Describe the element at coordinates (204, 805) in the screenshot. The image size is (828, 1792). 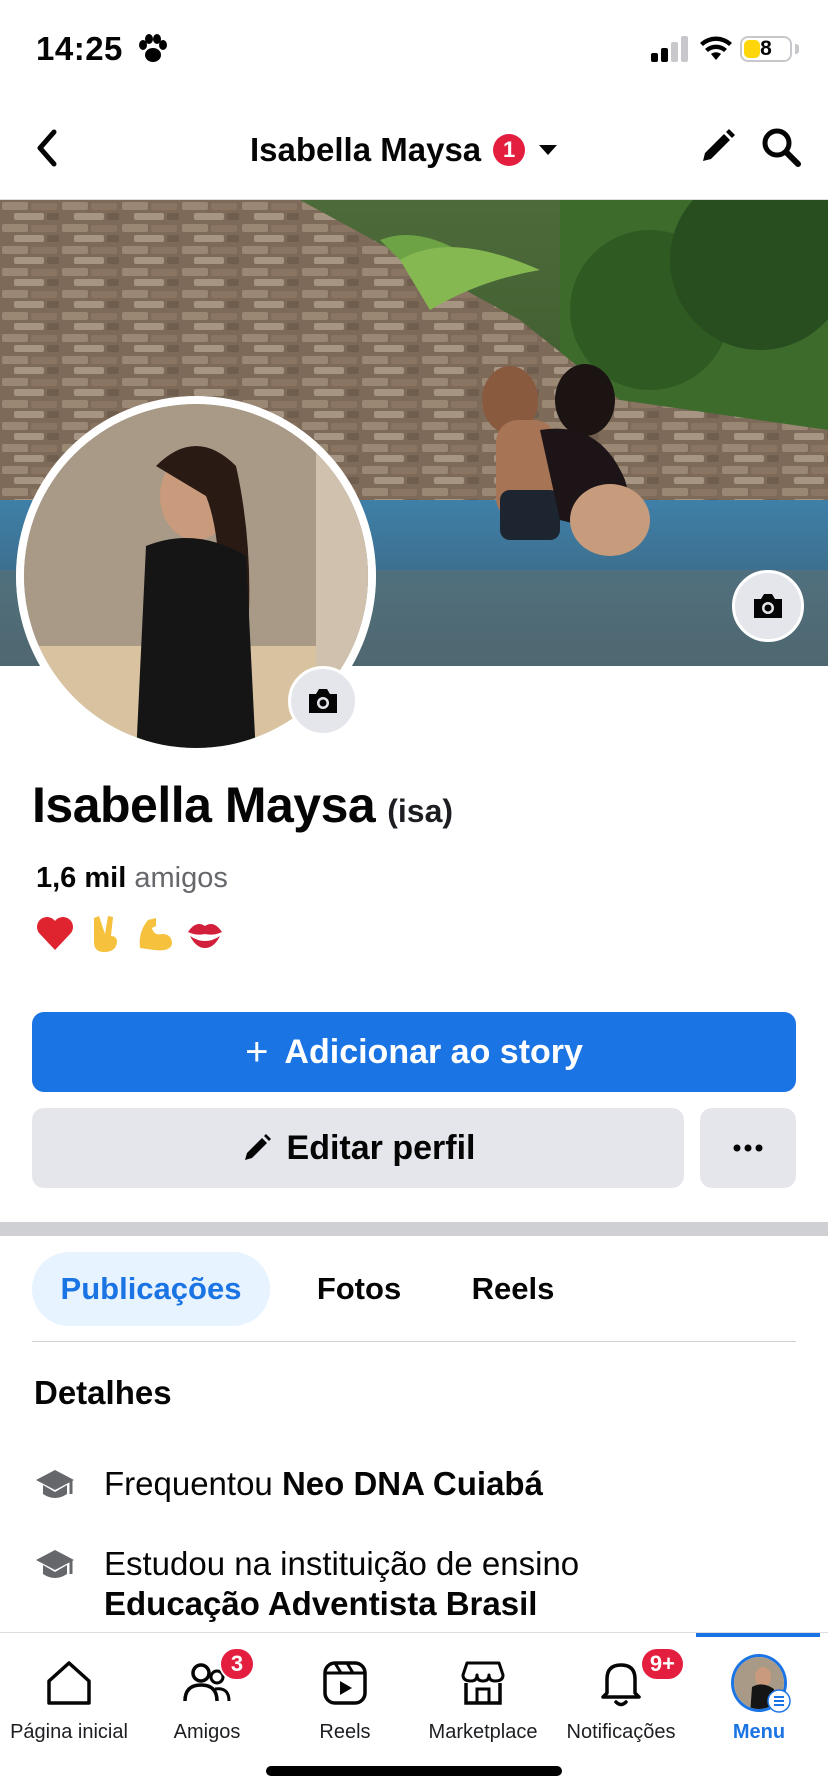
I see `profile-name: Isabella Maysa` at that location.